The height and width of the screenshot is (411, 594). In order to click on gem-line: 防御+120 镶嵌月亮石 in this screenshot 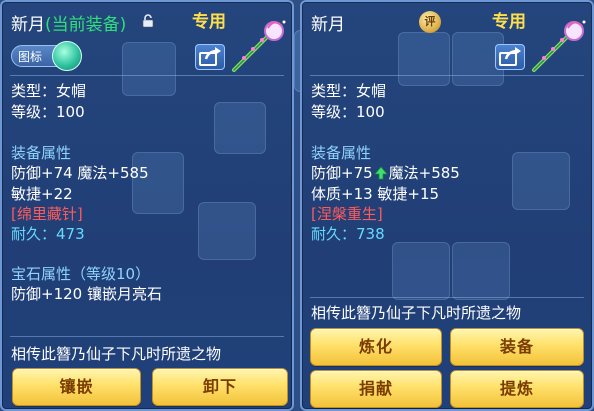, I will do `click(86, 294)`.